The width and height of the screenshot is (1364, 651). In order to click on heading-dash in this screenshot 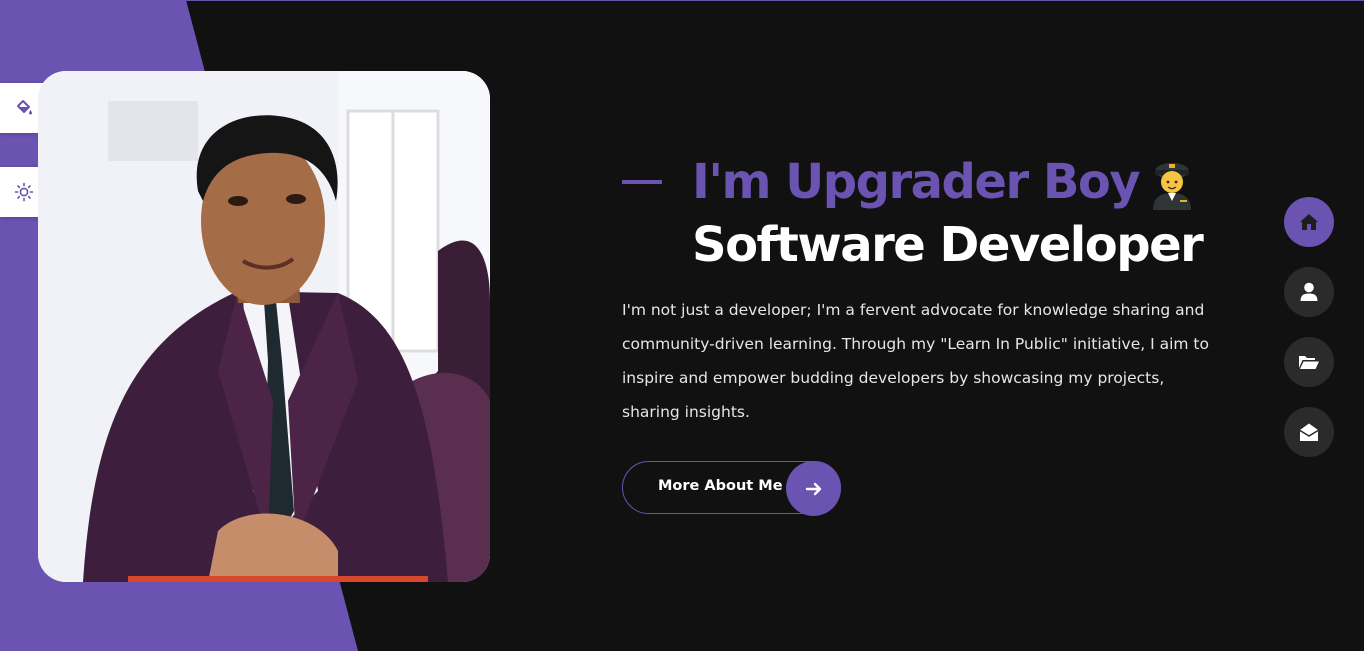, I will do `click(642, 182)`.